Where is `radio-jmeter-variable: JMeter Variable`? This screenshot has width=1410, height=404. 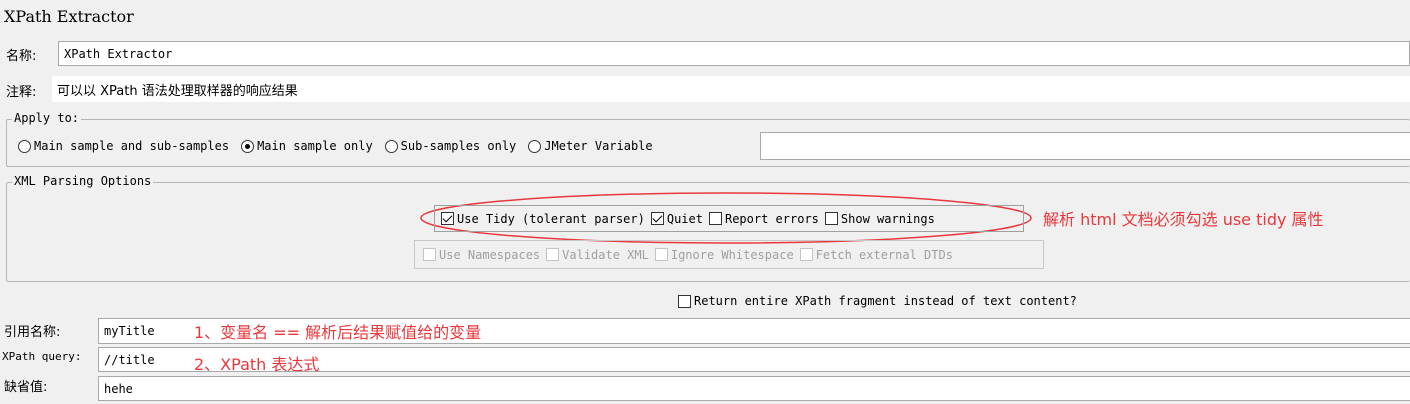
radio-jmeter-variable: JMeter Variable is located at coordinates (590, 146).